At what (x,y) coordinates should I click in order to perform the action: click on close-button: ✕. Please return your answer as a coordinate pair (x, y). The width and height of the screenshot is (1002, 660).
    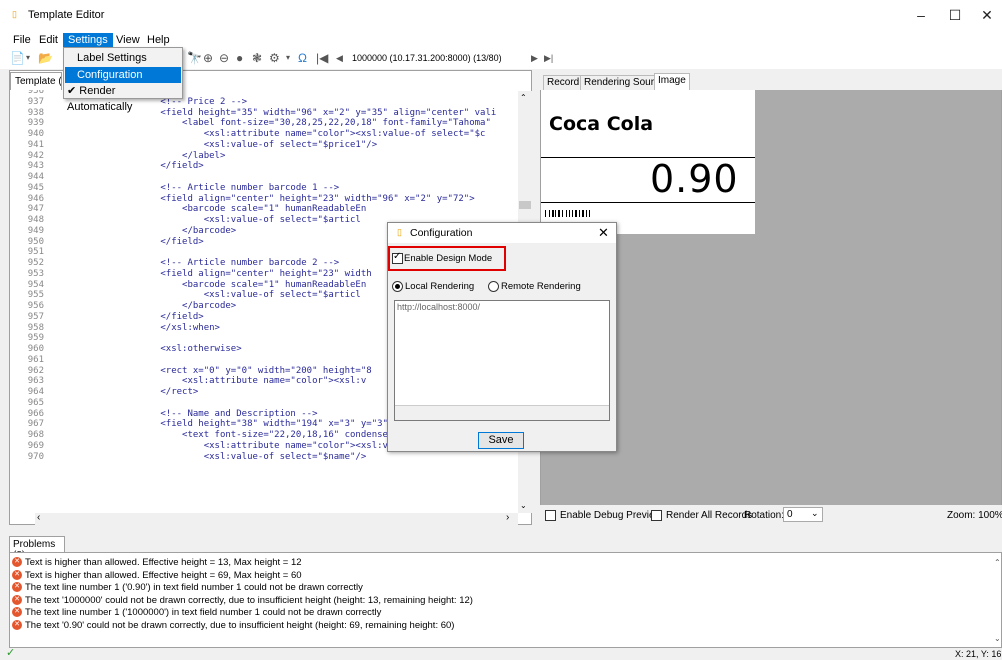
    Looking at the image, I should click on (986, 16).